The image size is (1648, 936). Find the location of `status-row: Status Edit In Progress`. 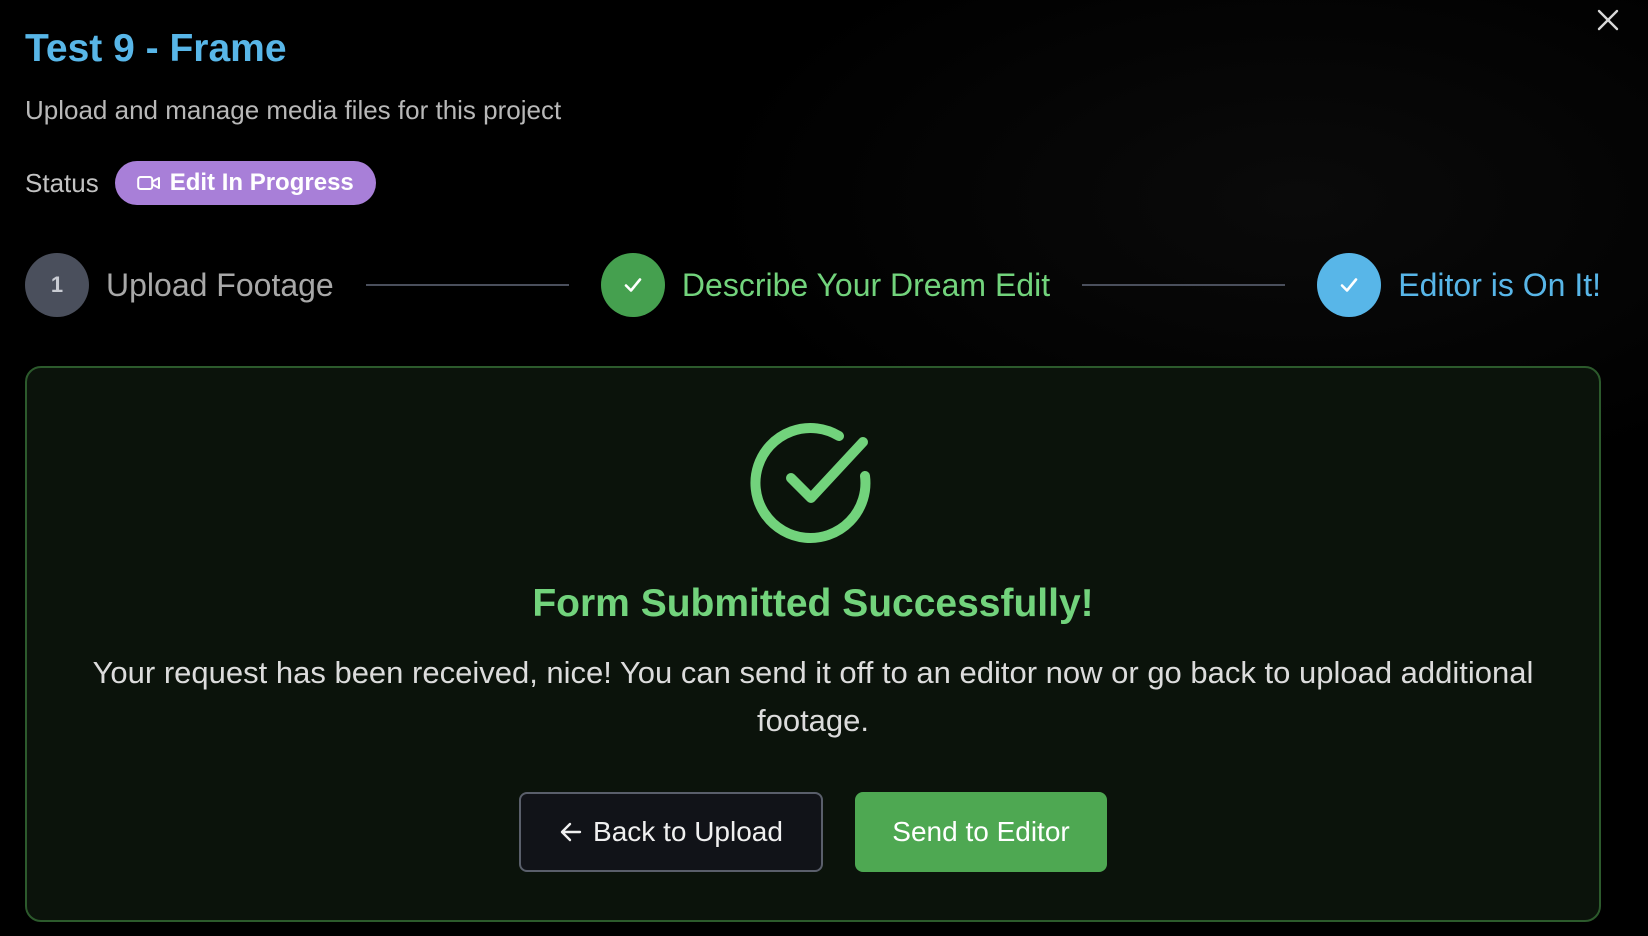

status-row: Status Edit In Progress is located at coordinates (200, 183).